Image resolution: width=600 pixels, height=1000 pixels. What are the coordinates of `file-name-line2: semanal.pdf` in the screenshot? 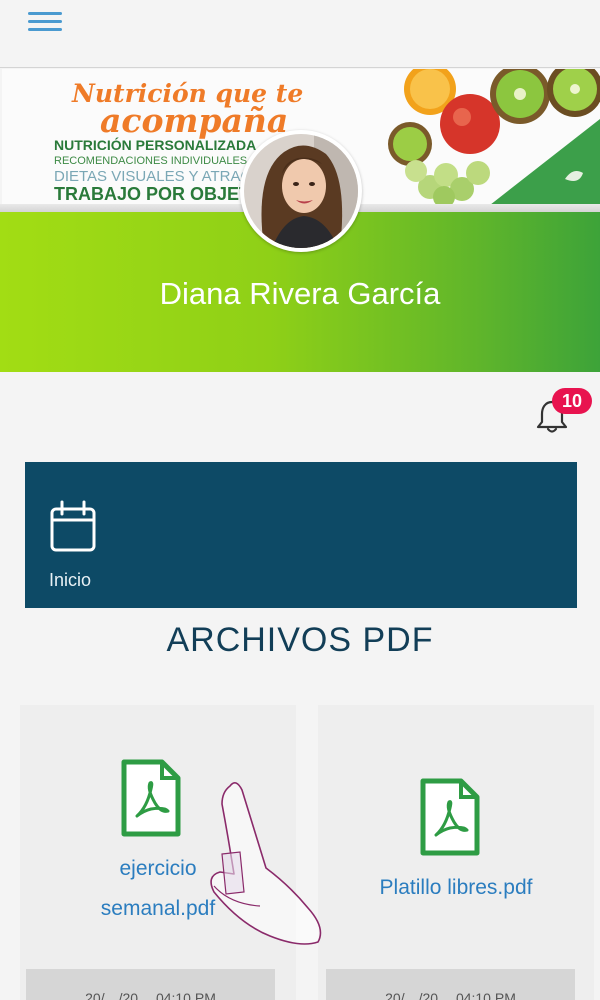 It's located at (158, 909).